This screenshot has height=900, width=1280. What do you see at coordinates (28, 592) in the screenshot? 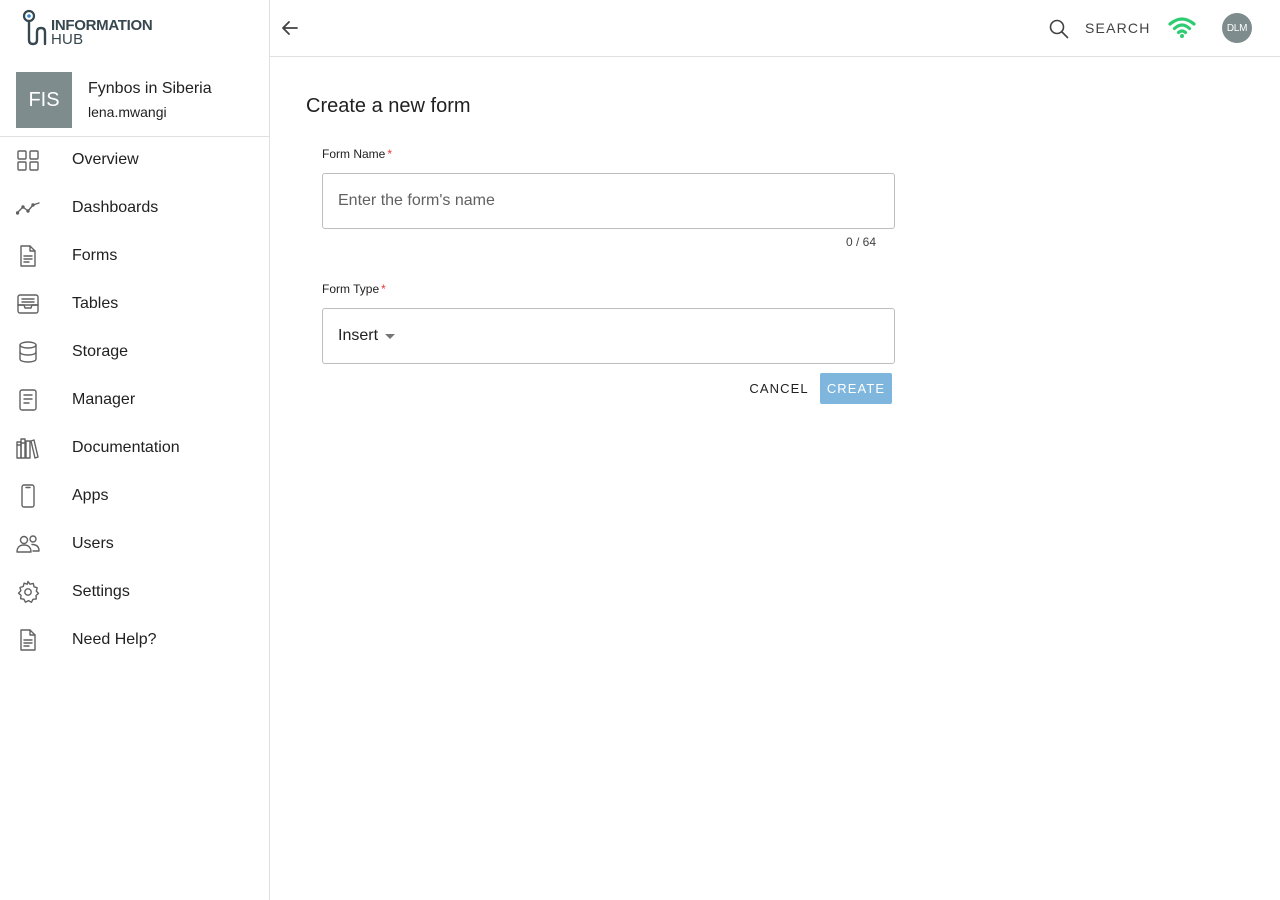
I see `gear-icon` at bounding box center [28, 592].